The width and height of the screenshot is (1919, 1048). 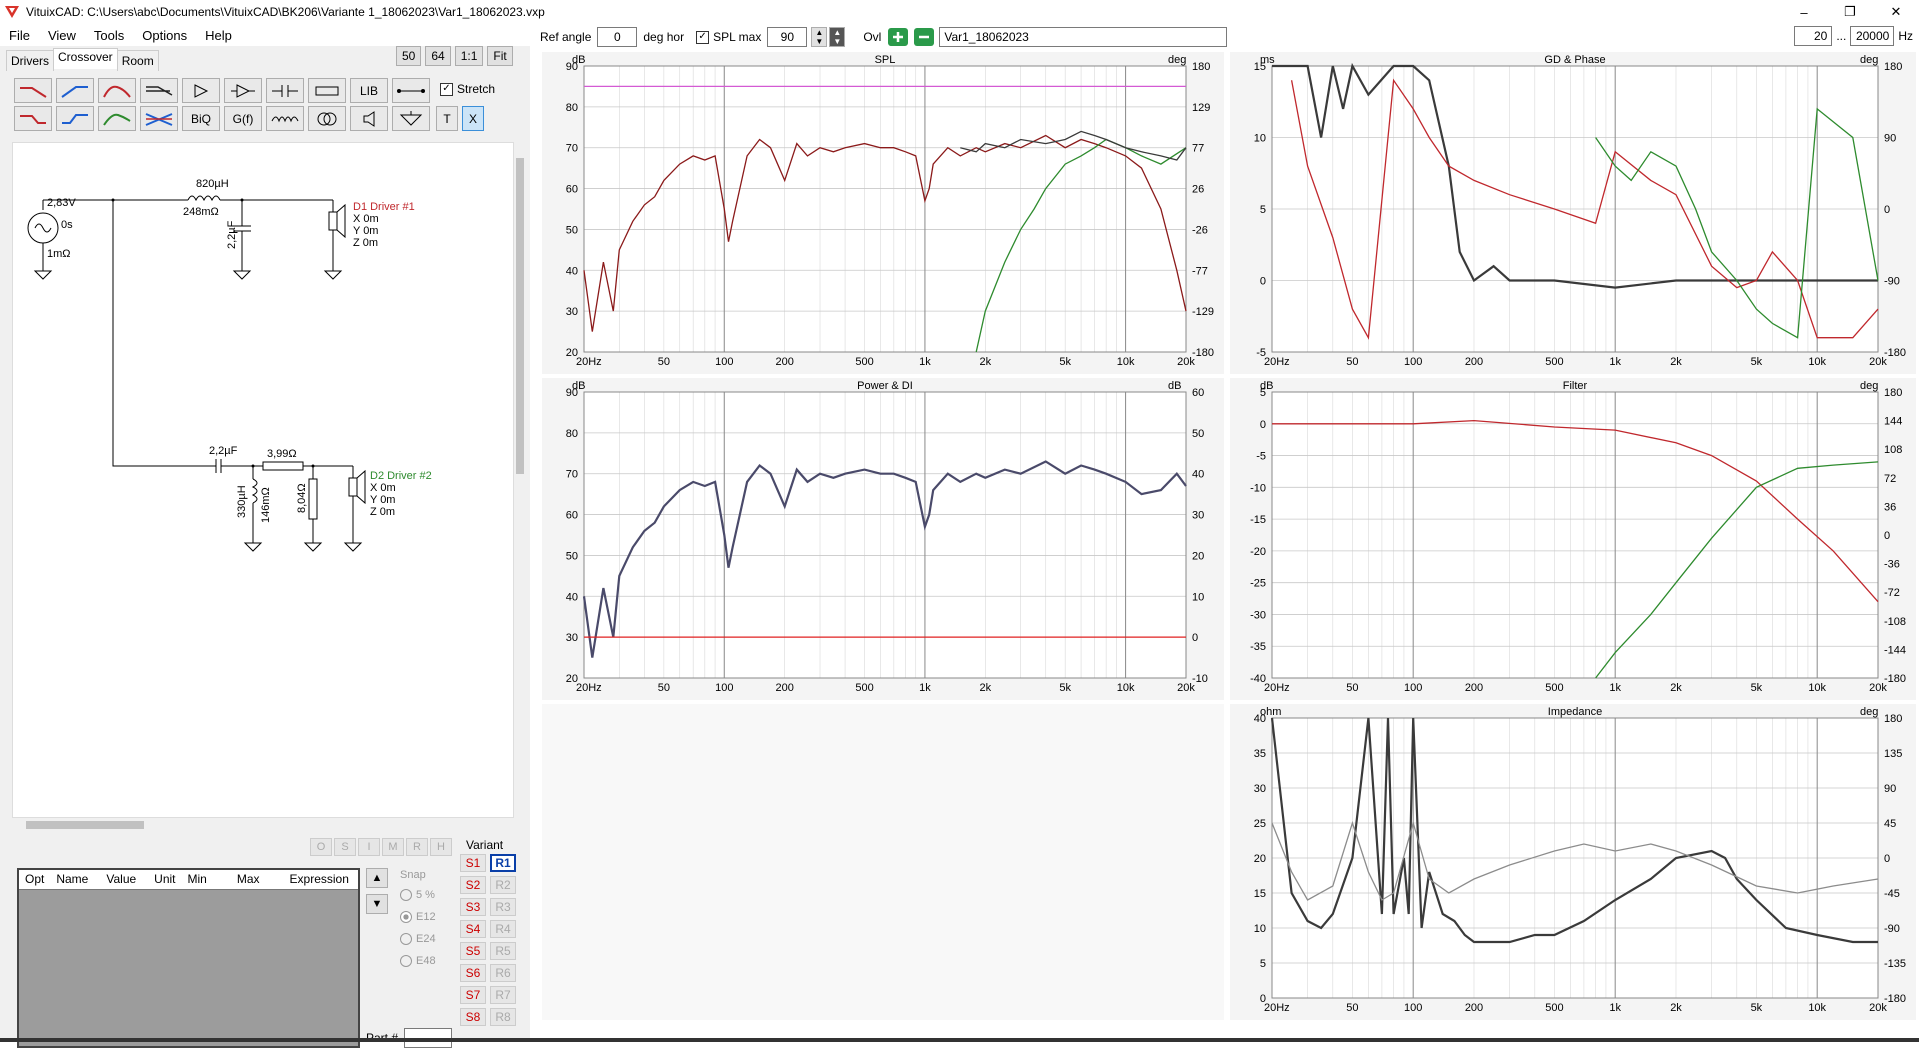 What do you see at coordinates (473, 951) in the screenshot?
I see `variant-s5-button: S5` at bounding box center [473, 951].